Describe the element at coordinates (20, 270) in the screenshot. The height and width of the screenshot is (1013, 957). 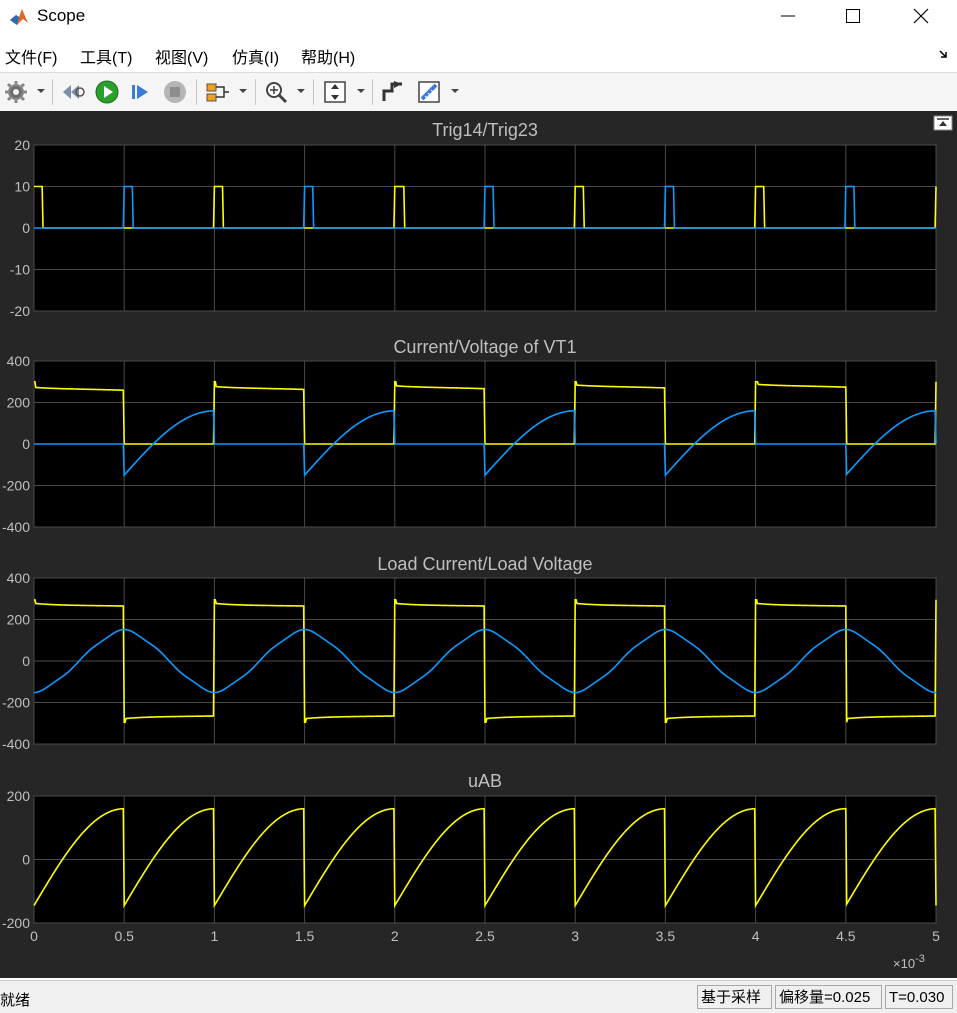
I see `y-tick-label: -10` at that location.